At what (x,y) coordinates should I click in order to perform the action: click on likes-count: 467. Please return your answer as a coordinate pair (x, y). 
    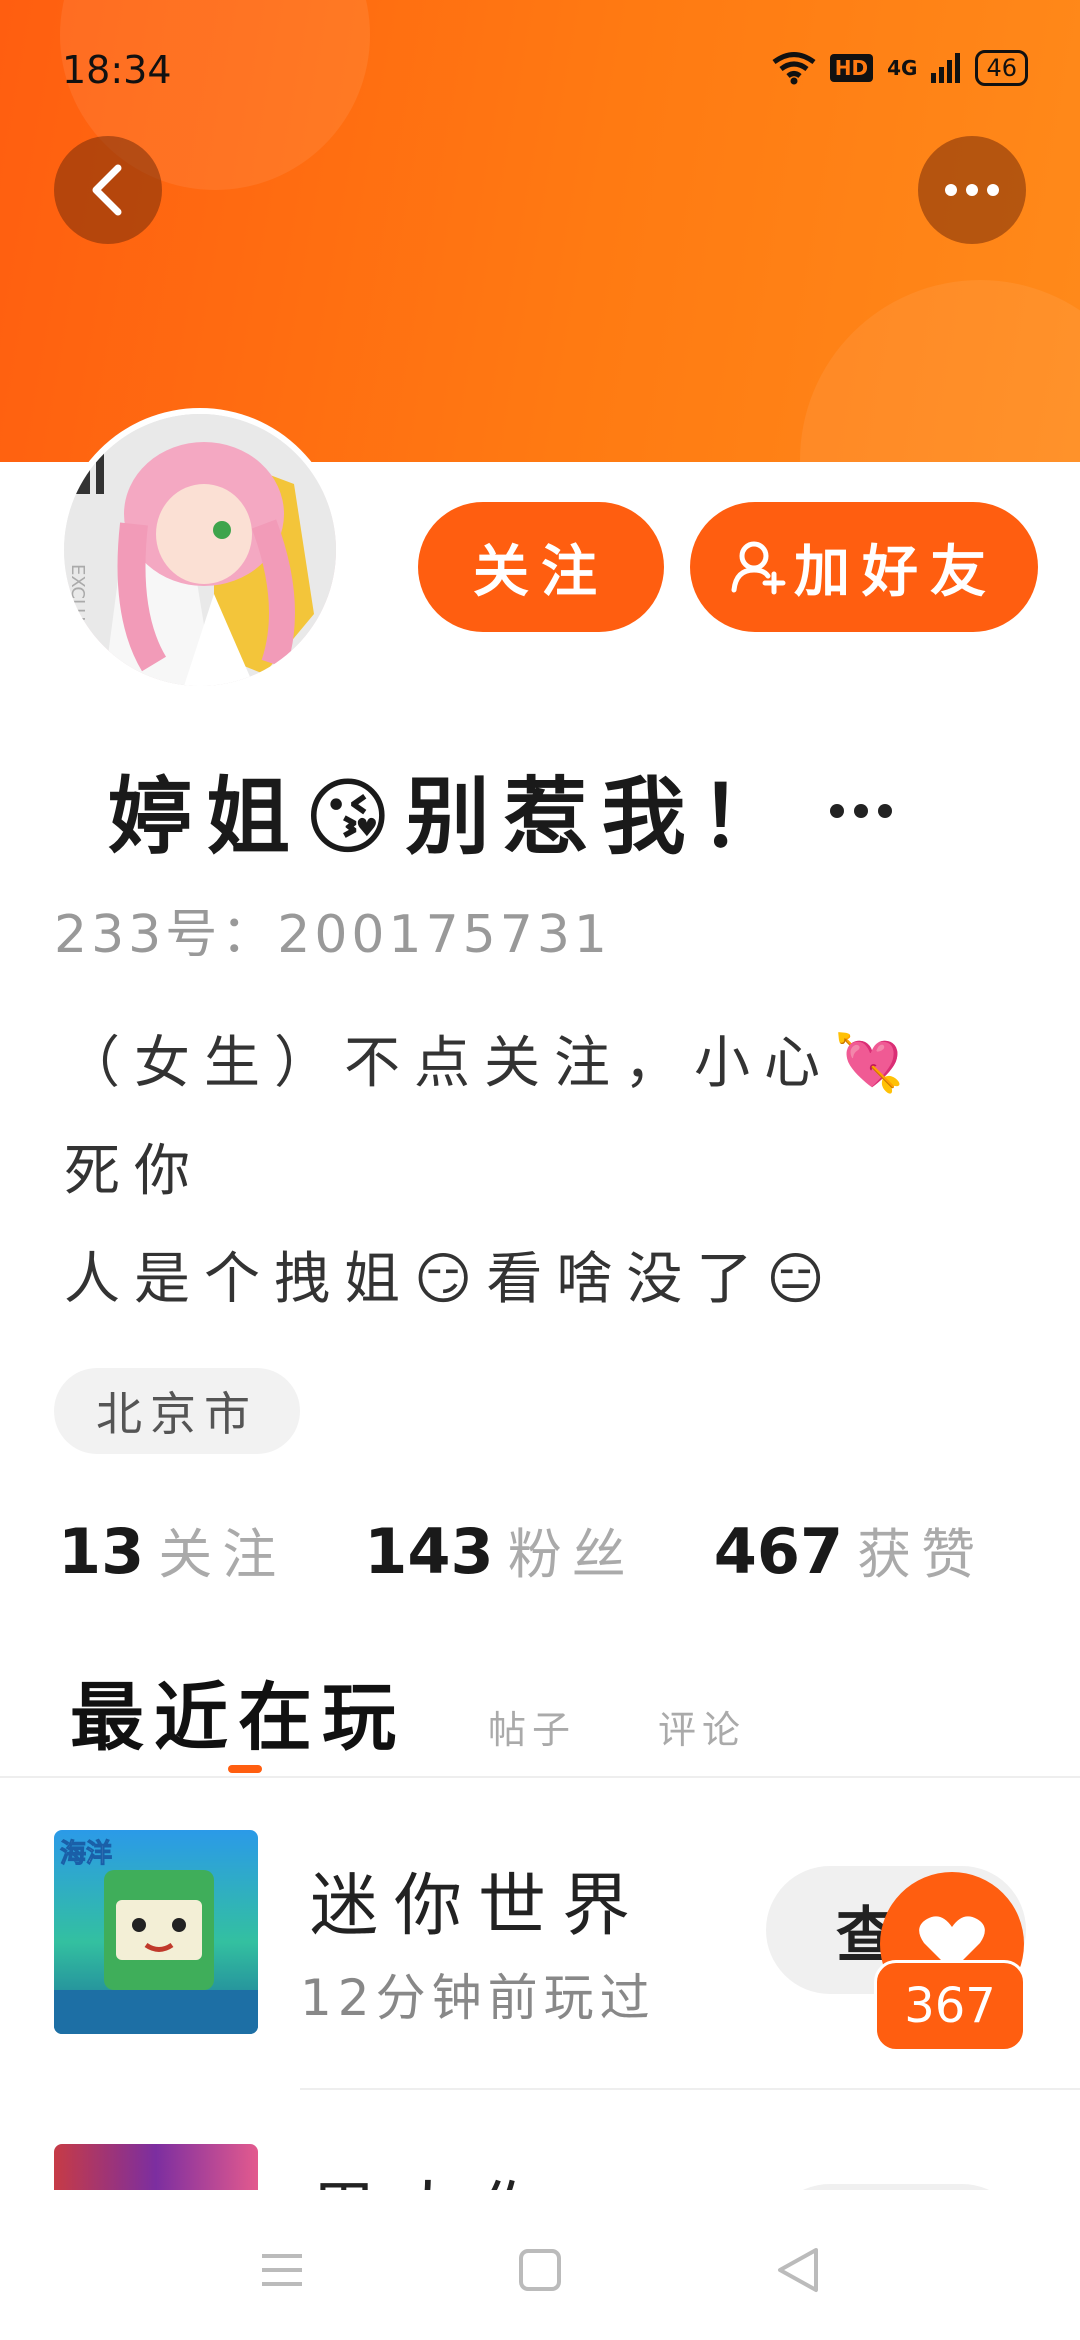
    Looking at the image, I should click on (778, 1551).